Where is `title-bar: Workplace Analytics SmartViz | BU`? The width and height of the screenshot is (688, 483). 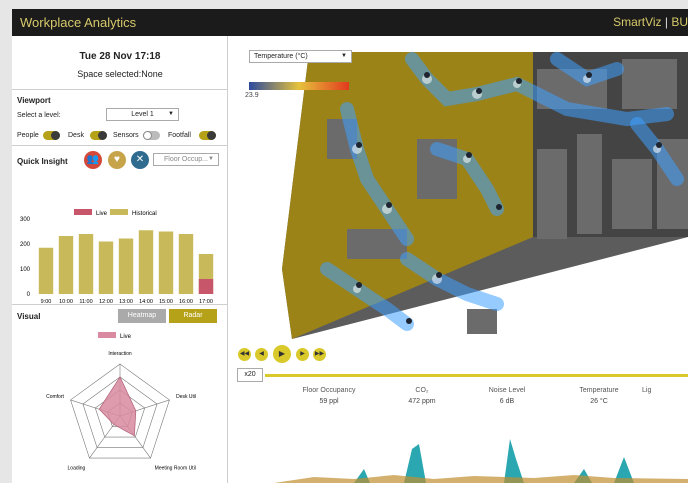 title-bar: Workplace Analytics SmartViz | BU is located at coordinates (350, 22).